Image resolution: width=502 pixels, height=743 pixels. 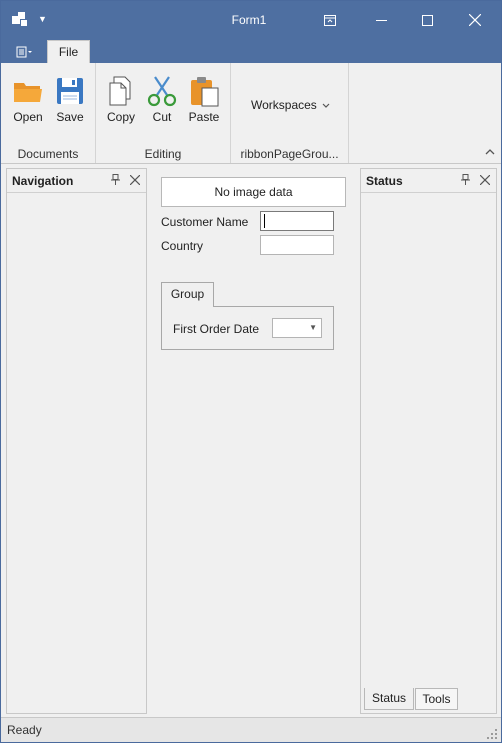 What do you see at coordinates (216, 329) in the screenshot?
I see `first-order-date-label: First Order Date` at bounding box center [216, 329].